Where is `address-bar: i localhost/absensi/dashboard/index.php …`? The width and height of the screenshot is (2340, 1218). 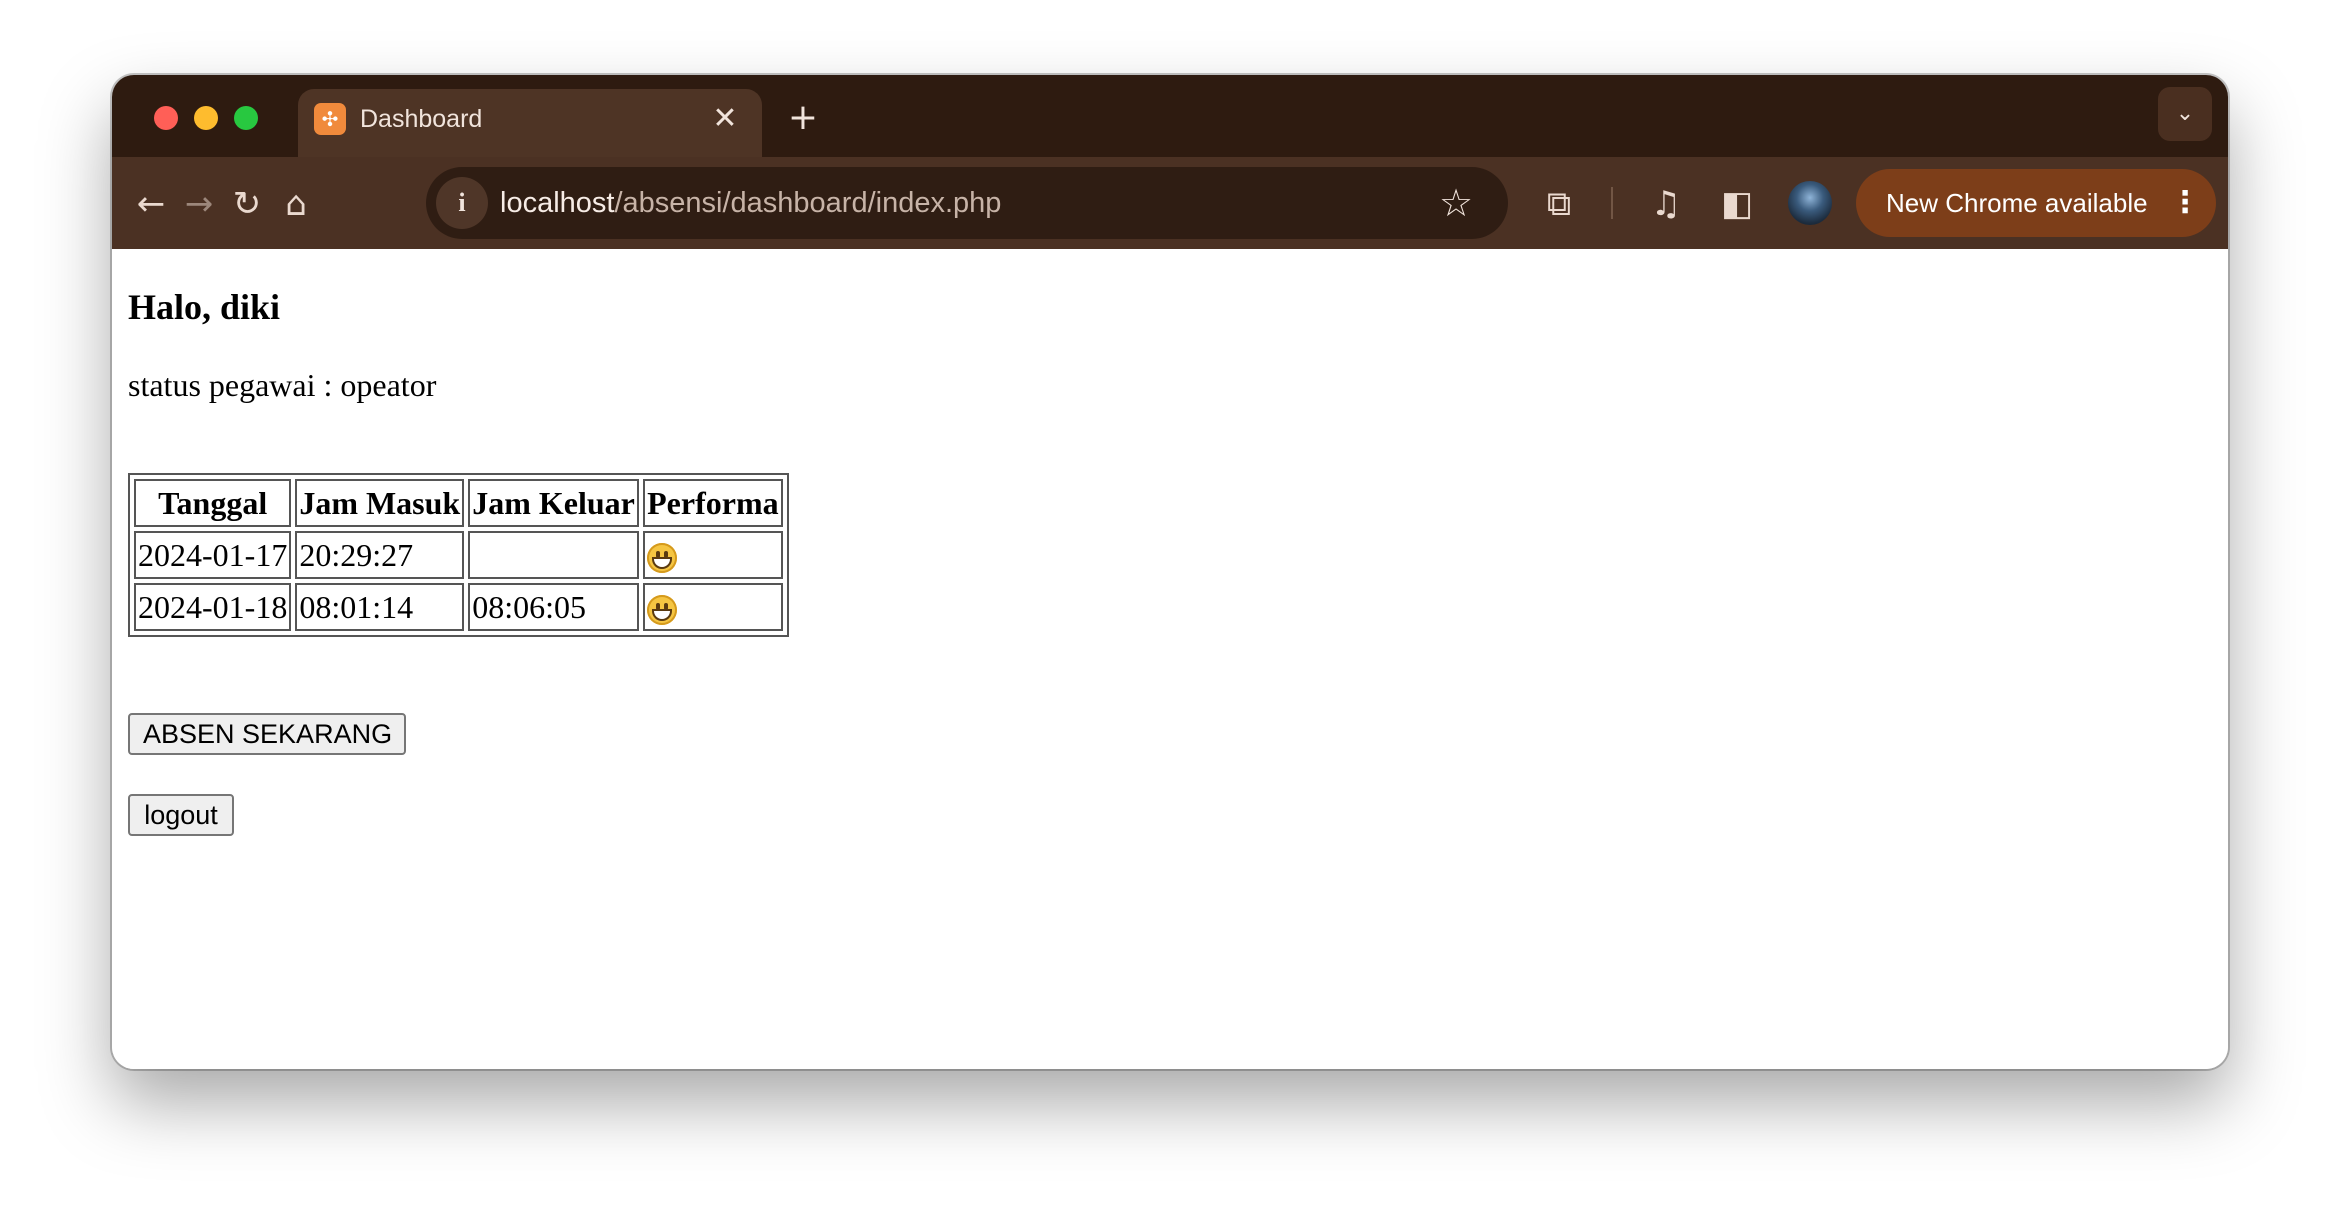 address-bar: i localhost/absensi/dashboard/index.php … is located at coordinates (967, 203).